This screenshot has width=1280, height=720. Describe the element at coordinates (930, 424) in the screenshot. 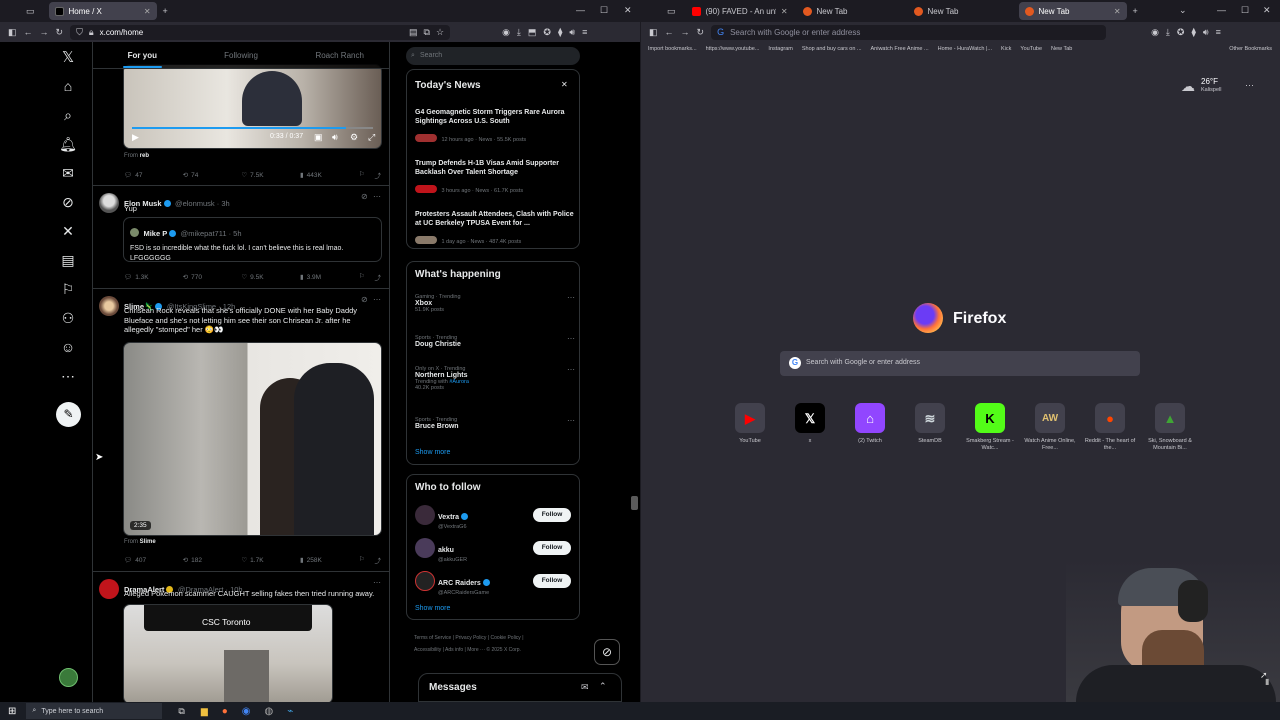

I see `top-site-steamdb: ≋ SteamDB` at that location.